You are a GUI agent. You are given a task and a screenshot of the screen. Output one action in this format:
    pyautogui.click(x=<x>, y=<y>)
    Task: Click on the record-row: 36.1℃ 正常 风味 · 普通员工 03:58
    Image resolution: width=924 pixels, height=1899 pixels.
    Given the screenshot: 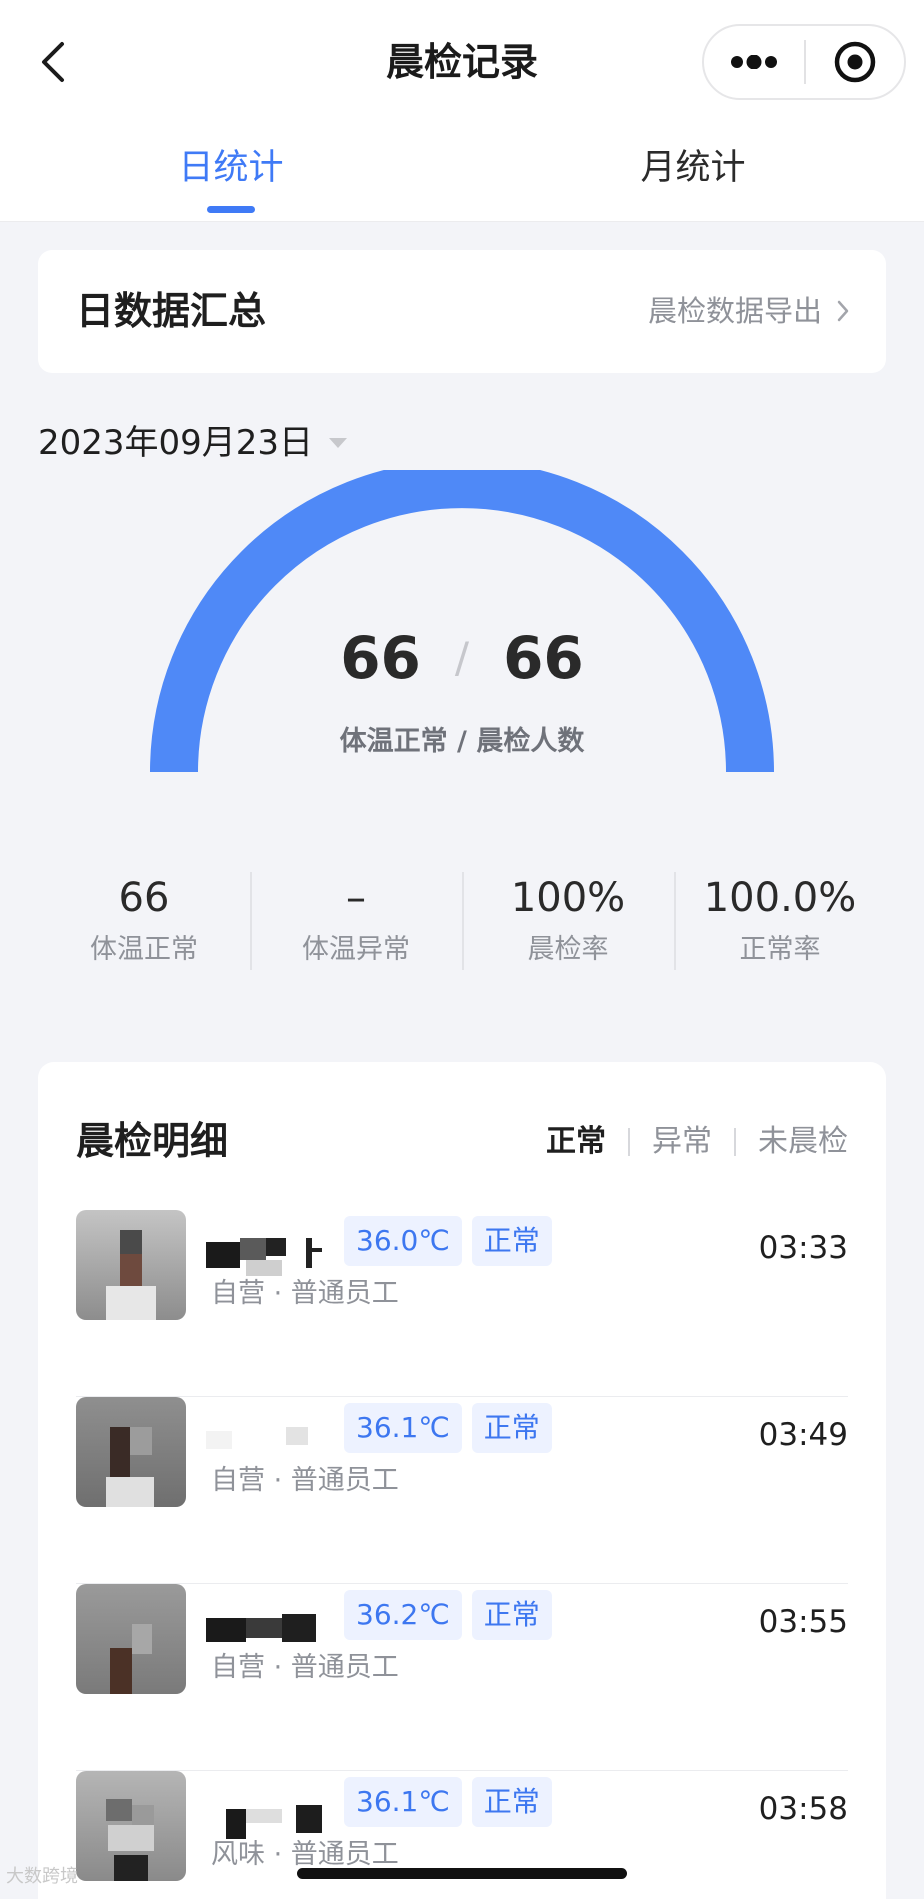 What is the action you would take?
    pyautogui.click(x=462, y=1835)
    